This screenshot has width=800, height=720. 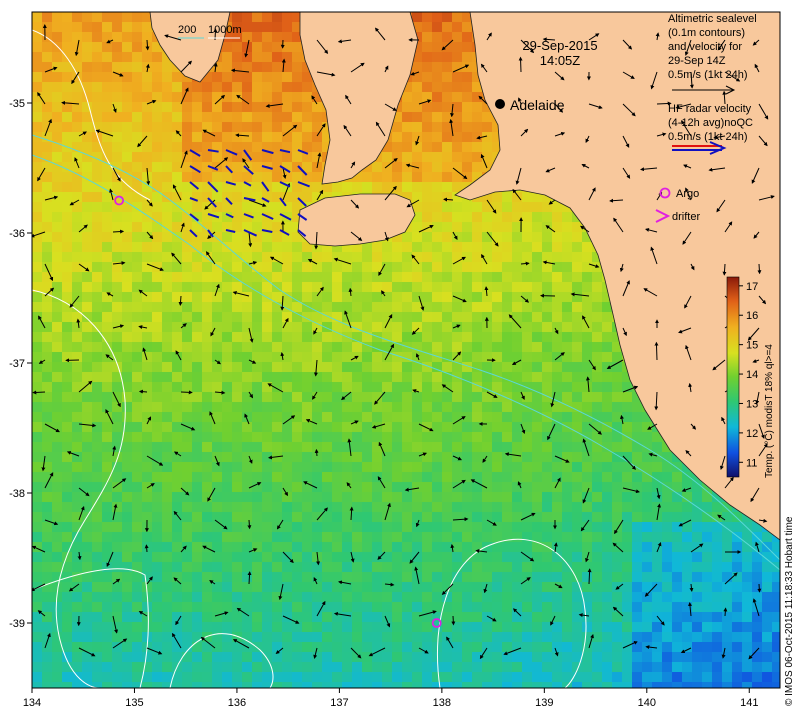 I want to click on x-tick-label: 136, so click(x=237, y=703).